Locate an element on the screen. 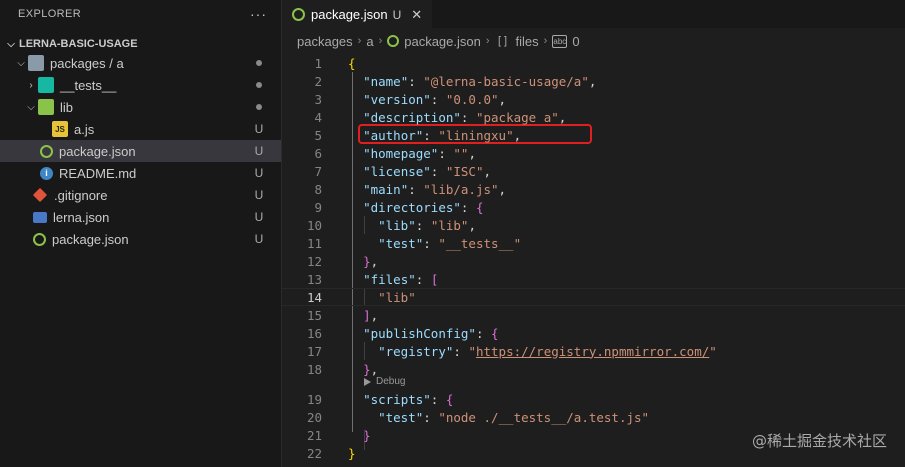  lib-folder-icon is located at coordinates (46, 107).